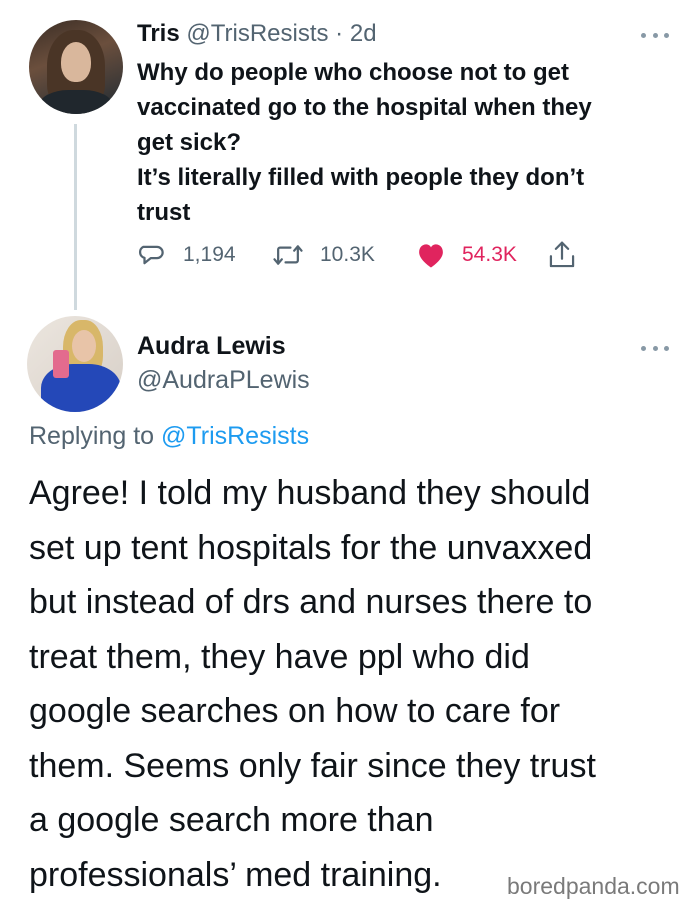 The image size is (700, 914). Describe the element at coordinates (593, 886) in the screenshot. I see `watermark: boredpanda.com` at that location.